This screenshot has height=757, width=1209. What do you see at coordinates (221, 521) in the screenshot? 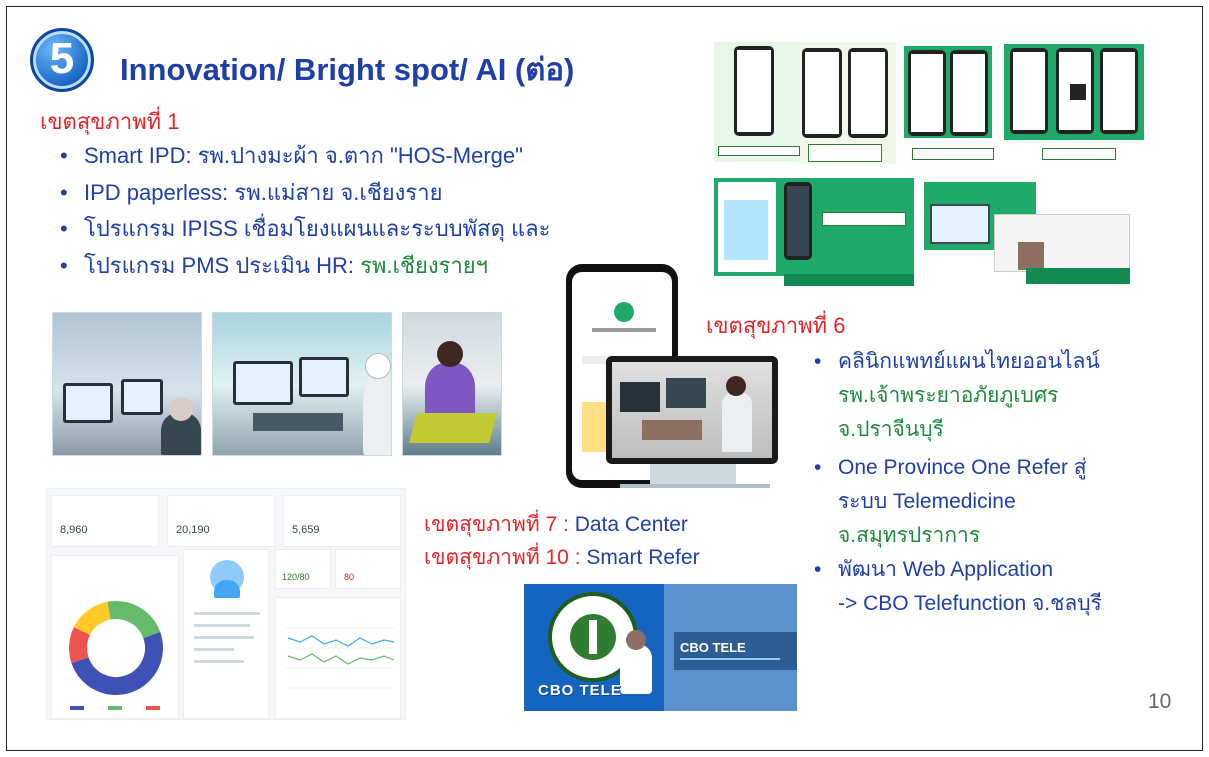
I see `stat-card: 20,190` at bounding box center [221, 521].